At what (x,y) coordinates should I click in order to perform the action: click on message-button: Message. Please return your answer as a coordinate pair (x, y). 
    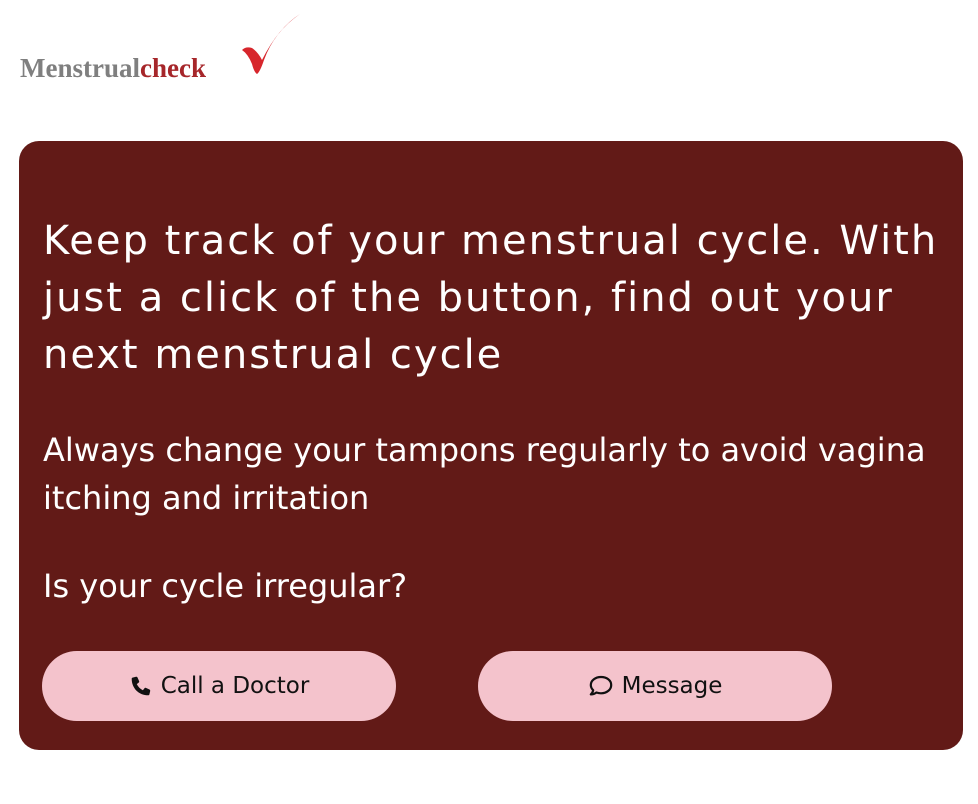
    Looking at the image, I should click on (655, 686).